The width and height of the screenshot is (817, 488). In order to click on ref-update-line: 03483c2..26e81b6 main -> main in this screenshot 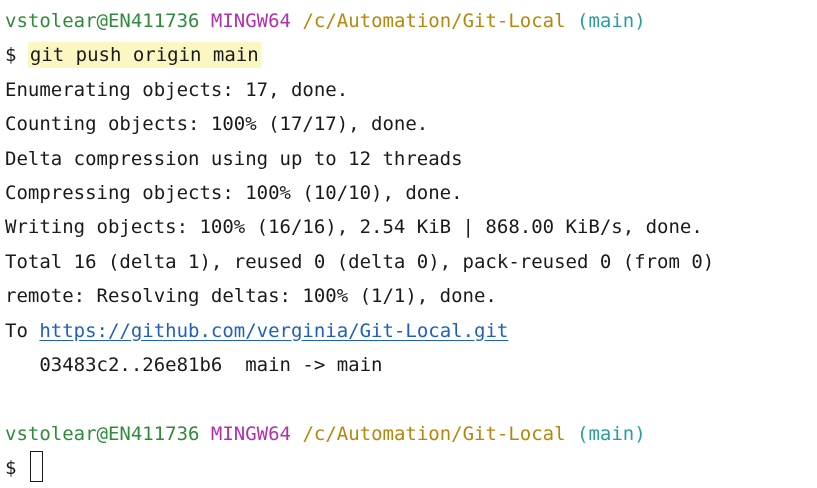, I will do `click(194, 364)`.